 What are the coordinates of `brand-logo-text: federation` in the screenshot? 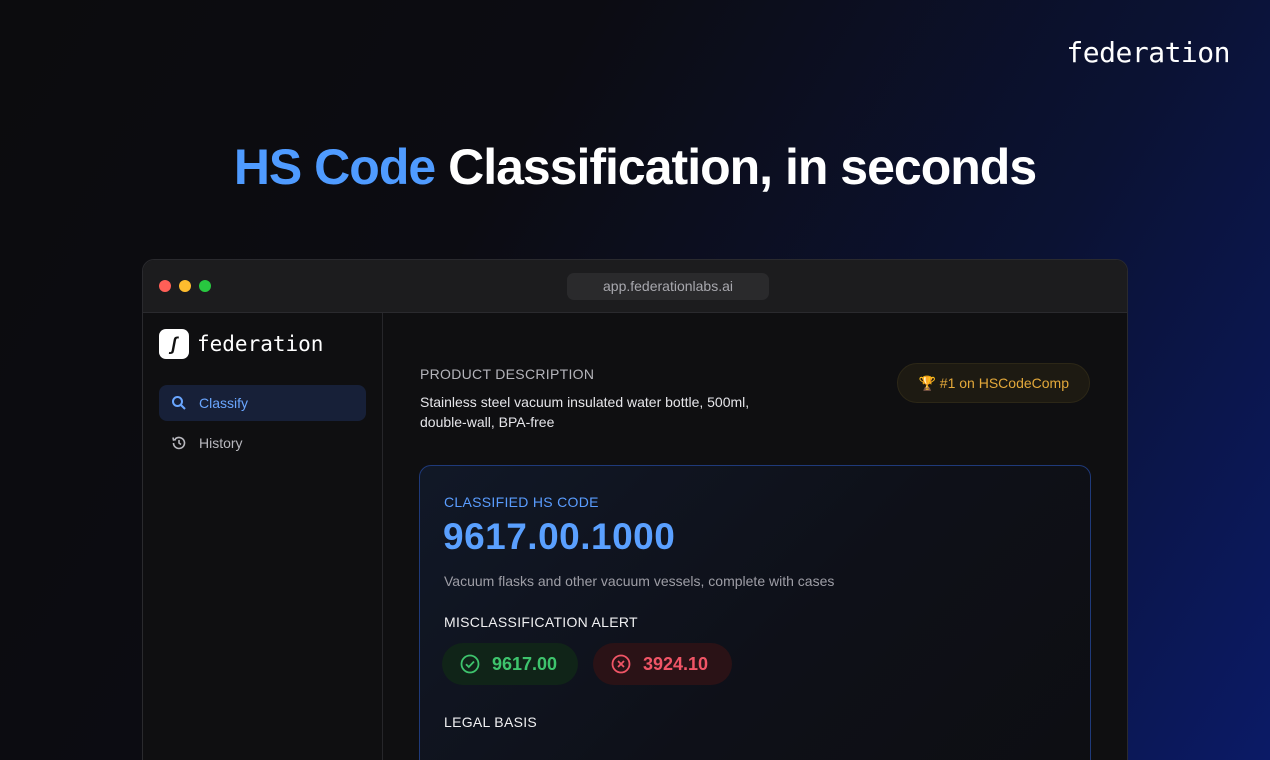 It's located at (1148, 52).